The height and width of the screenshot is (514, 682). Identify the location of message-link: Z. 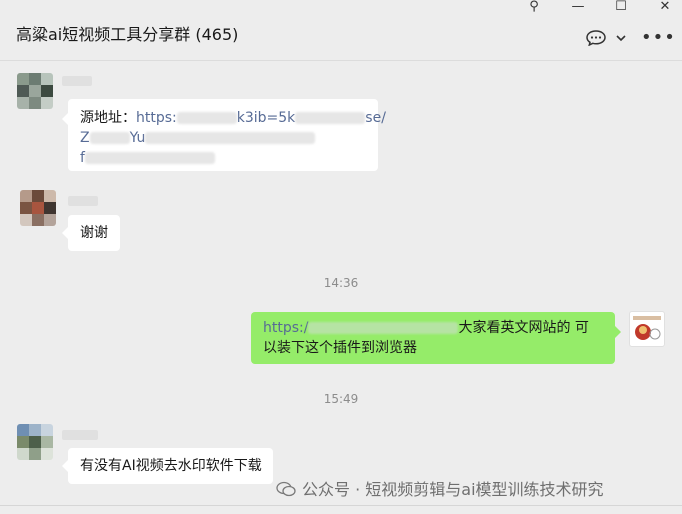
(85, 138).